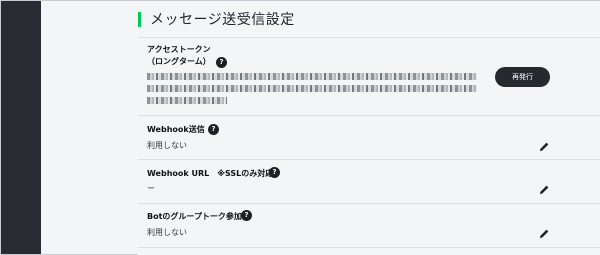  Describe the element at coordinates (167, 232) in the screenshot. I see `bot-group-value: 利用しない` at that location.